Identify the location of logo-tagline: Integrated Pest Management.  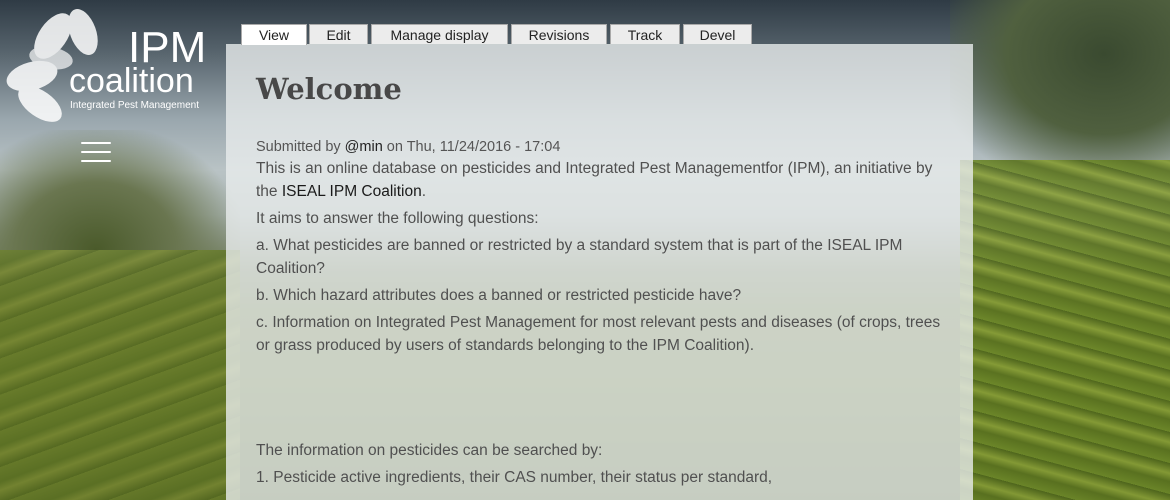
(134, 105).